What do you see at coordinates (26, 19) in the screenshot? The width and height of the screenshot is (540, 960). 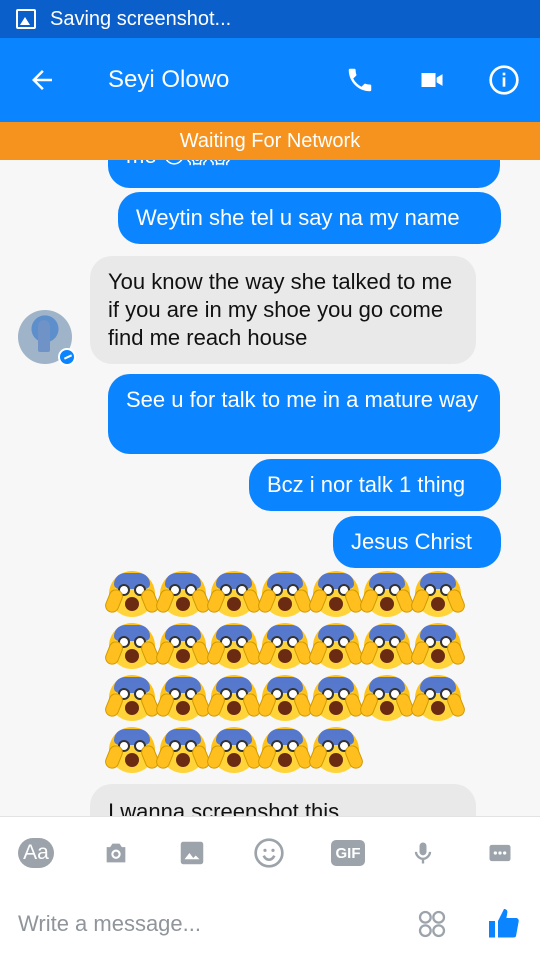 I see `image-icon` at bounding box center [26, 19].